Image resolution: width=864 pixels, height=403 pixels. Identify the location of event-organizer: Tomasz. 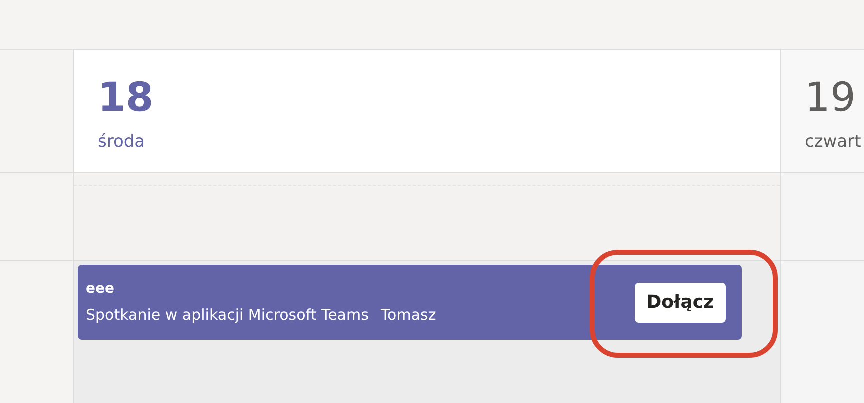
(408, 315).